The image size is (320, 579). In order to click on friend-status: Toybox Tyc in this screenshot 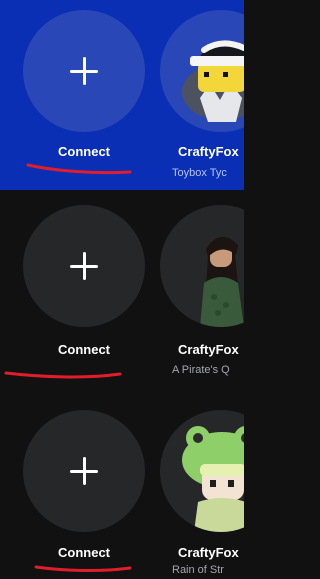, I will do `click(199, 173)`.